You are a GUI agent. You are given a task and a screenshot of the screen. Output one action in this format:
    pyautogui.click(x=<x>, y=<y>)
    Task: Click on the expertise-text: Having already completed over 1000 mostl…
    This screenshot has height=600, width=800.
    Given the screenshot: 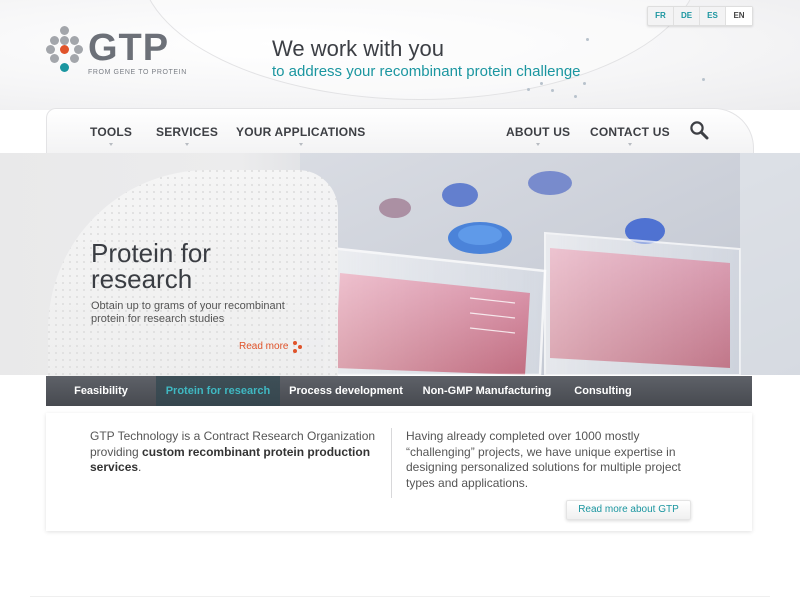 What is the action you would take?
    pyautogui.click(x=543, y=459)
    